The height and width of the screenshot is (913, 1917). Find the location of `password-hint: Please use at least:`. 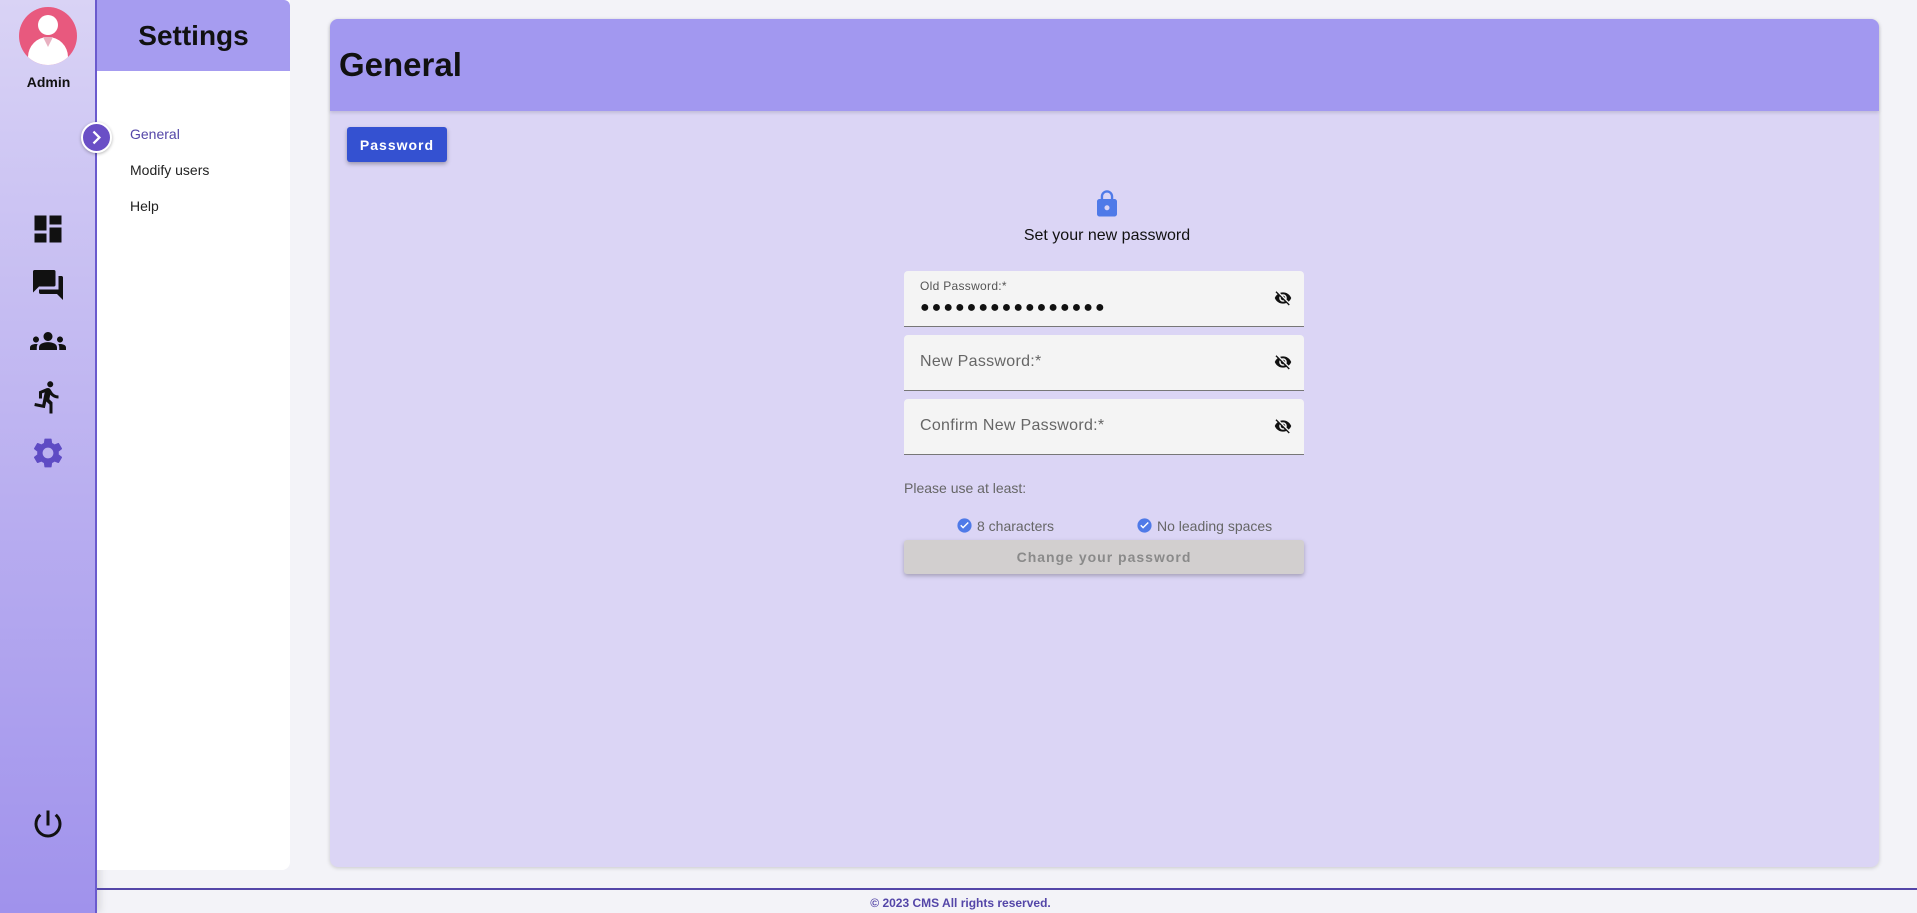

password-hint: Please use at least: is located at coordinates (965, 488).